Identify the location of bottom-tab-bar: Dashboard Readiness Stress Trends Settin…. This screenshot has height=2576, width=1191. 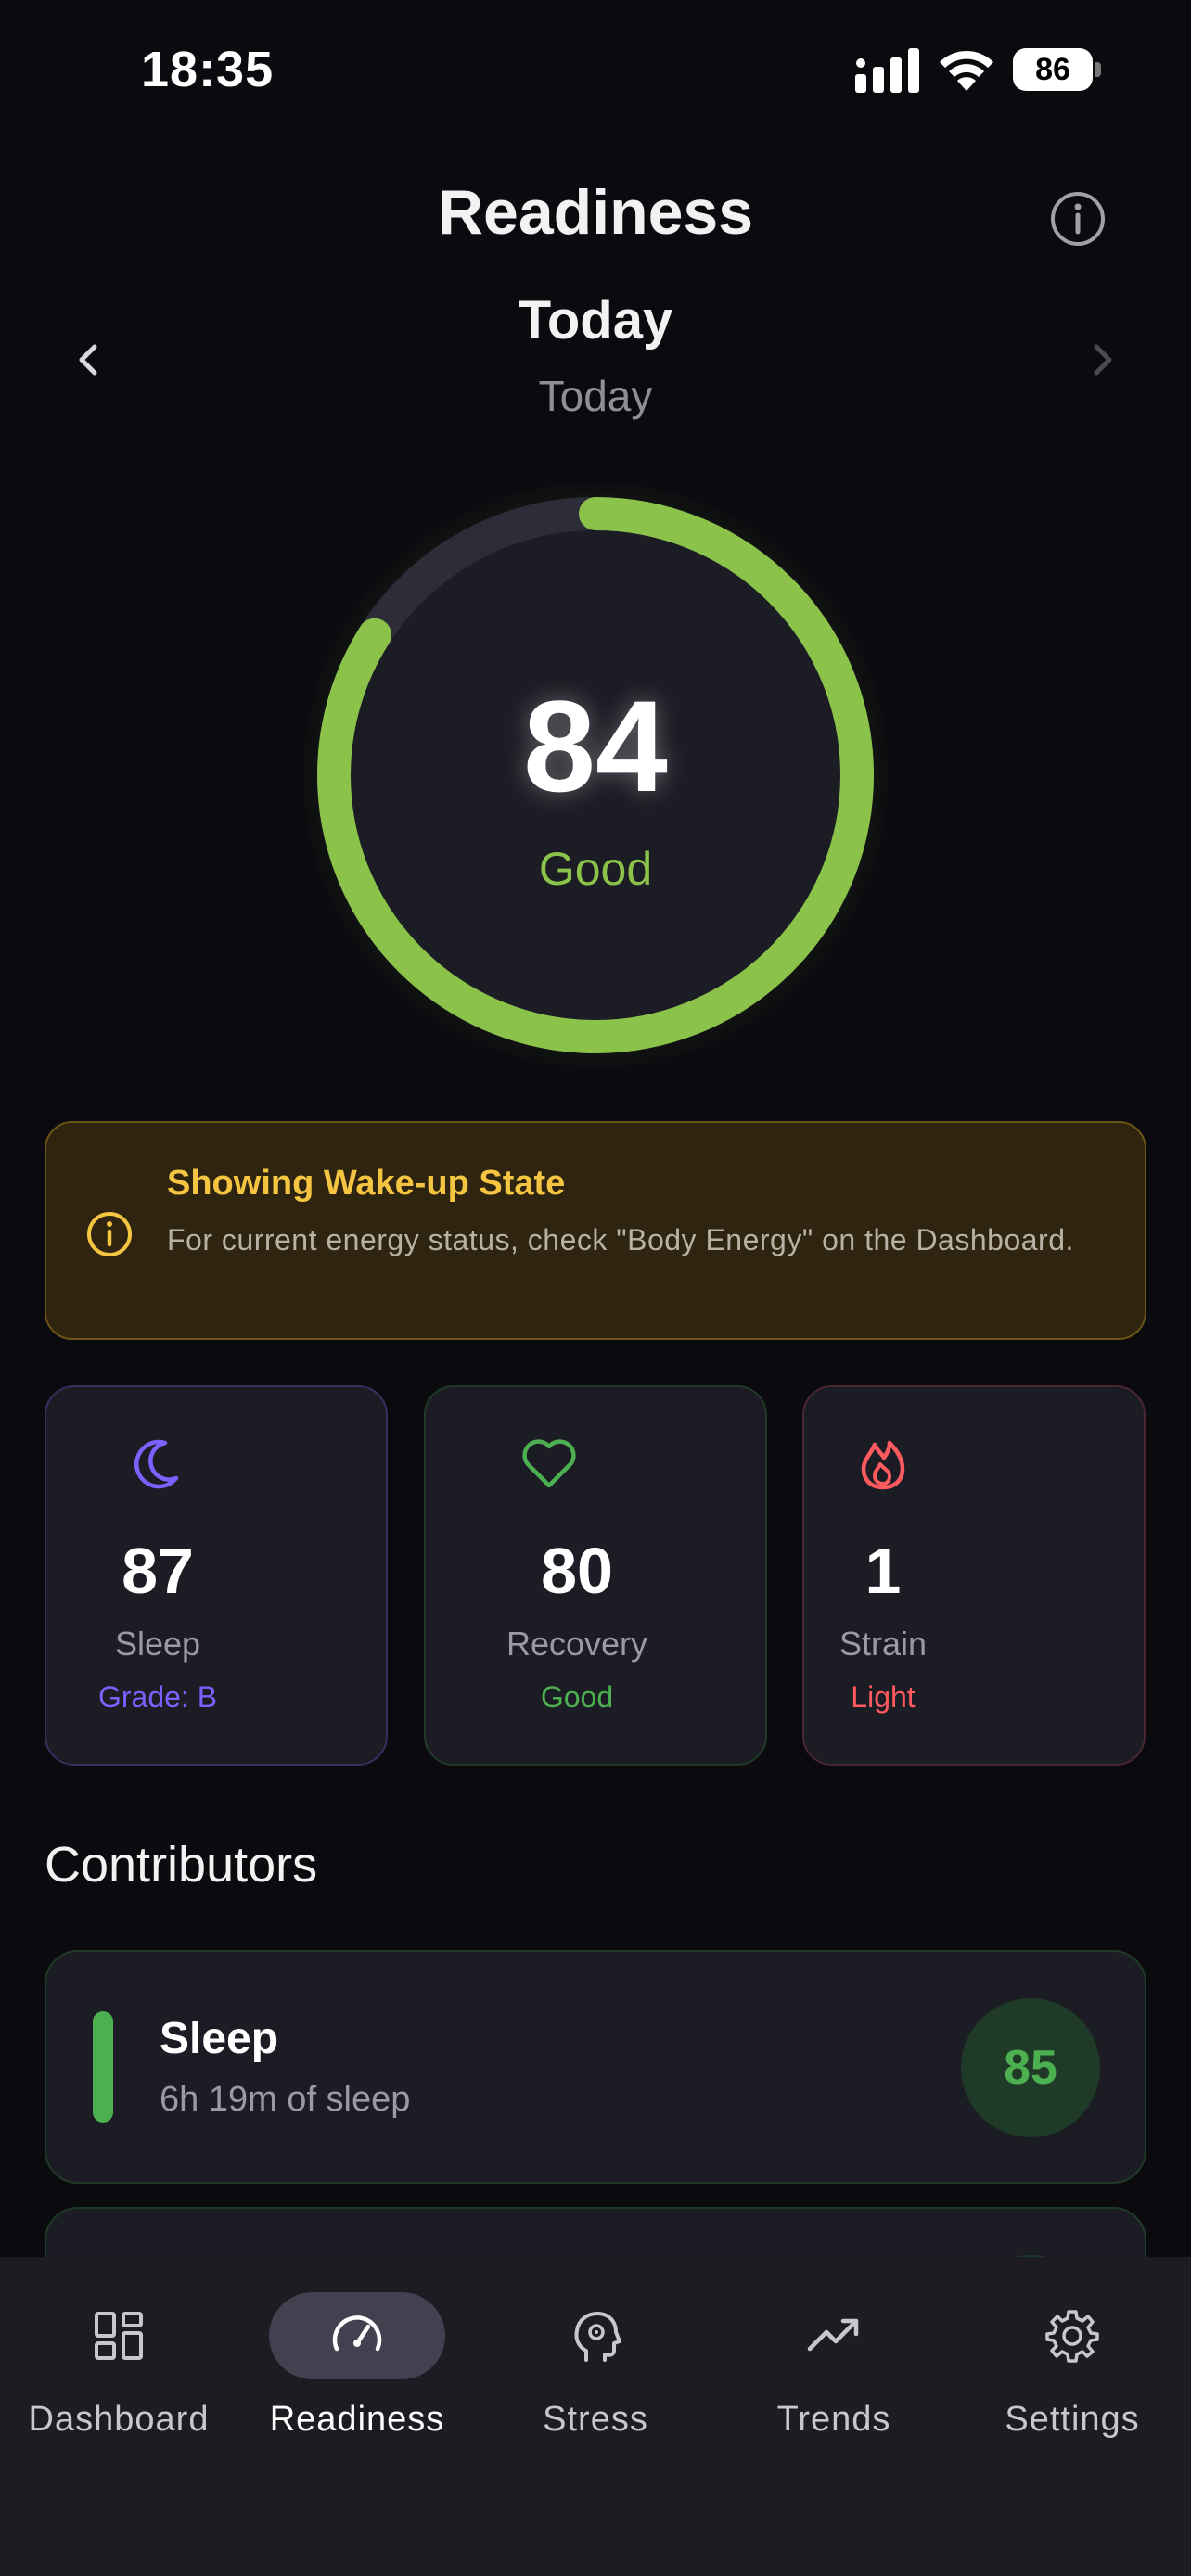
(595, 2417).